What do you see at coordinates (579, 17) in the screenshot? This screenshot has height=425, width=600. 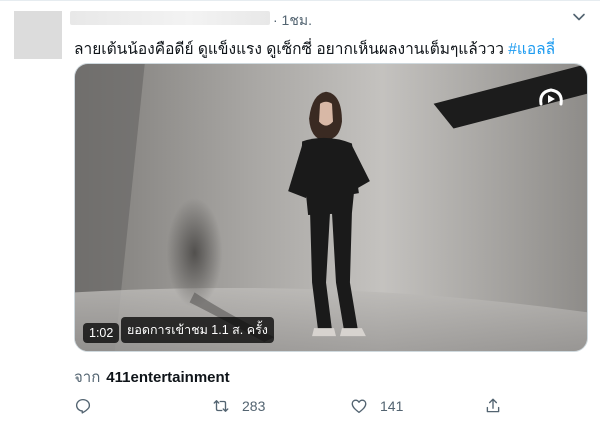 I see `chevron-down-icon` at bounding box center [579, 17].